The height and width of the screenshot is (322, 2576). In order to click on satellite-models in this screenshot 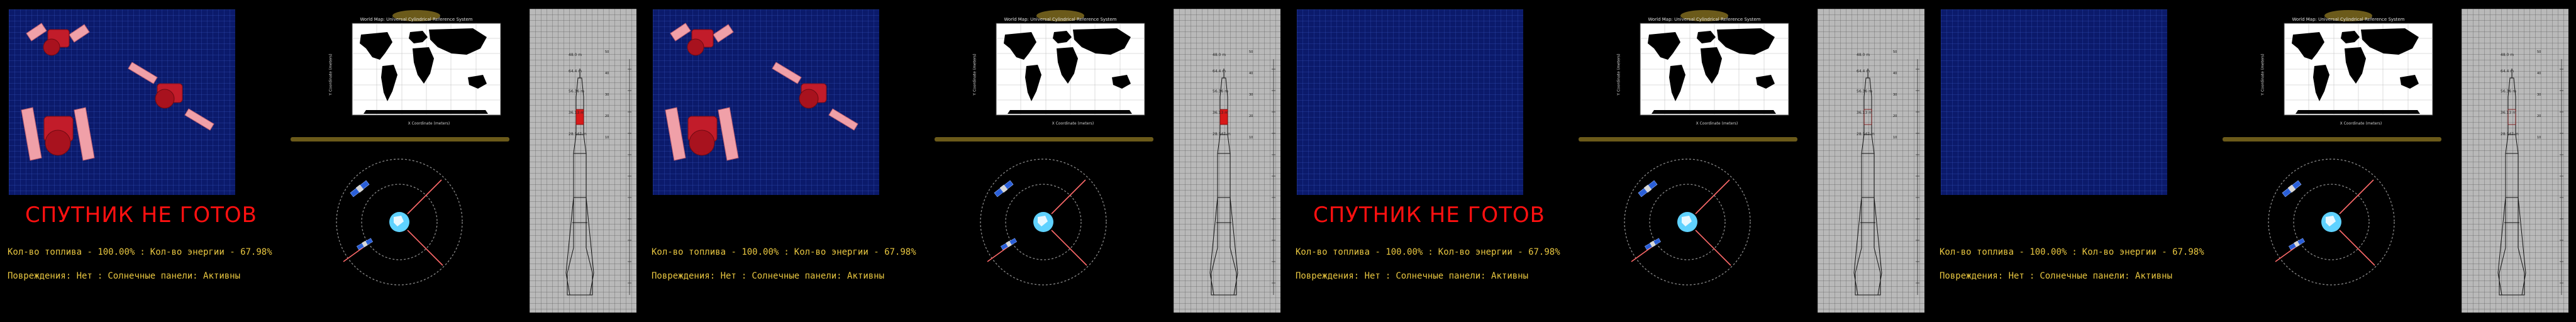, I will do `click(117, 92)`.